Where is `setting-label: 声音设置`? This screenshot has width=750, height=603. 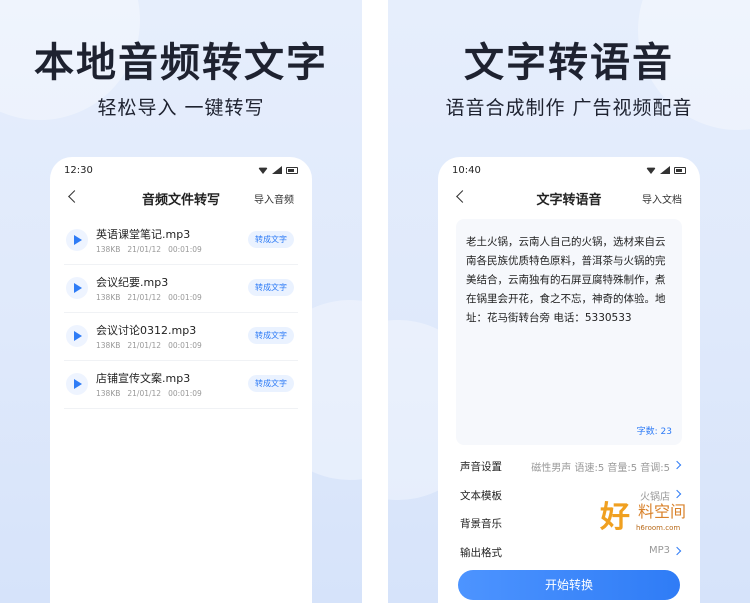
setting-label: 声音设置 is located at coordinates (481, 467).